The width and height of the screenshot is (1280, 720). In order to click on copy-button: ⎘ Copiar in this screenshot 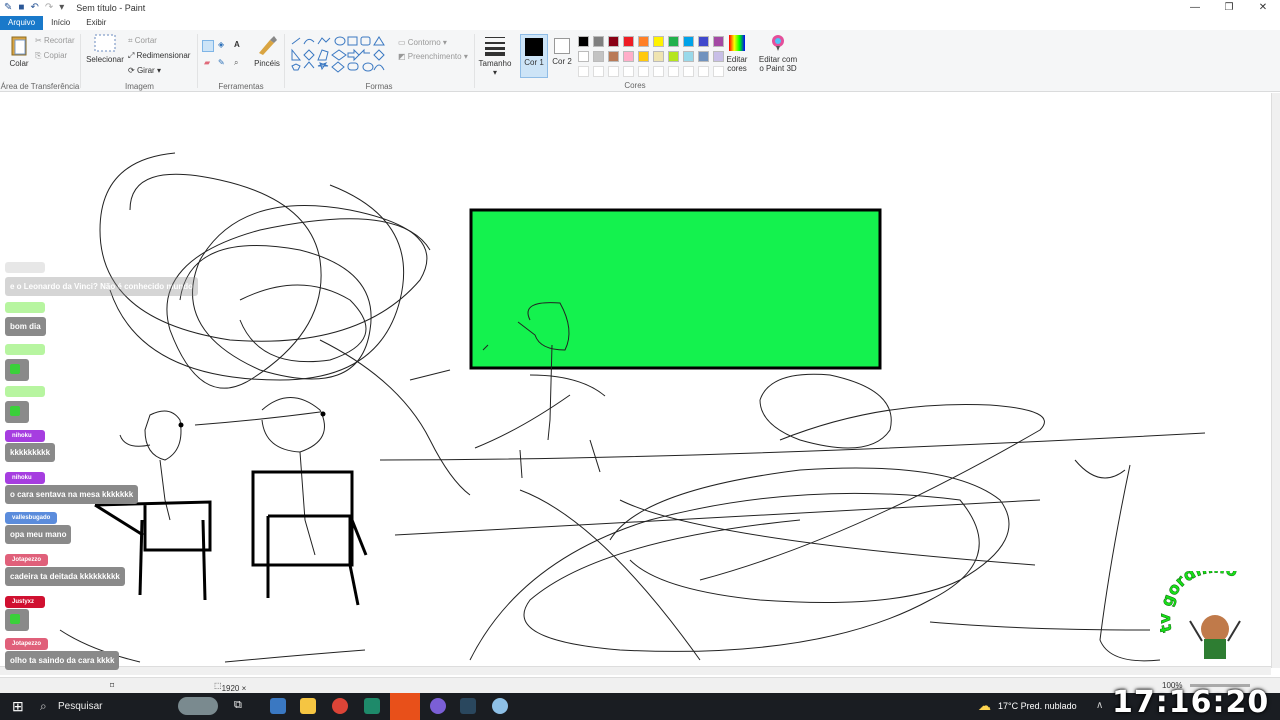, I will do `click(51, 56)`.